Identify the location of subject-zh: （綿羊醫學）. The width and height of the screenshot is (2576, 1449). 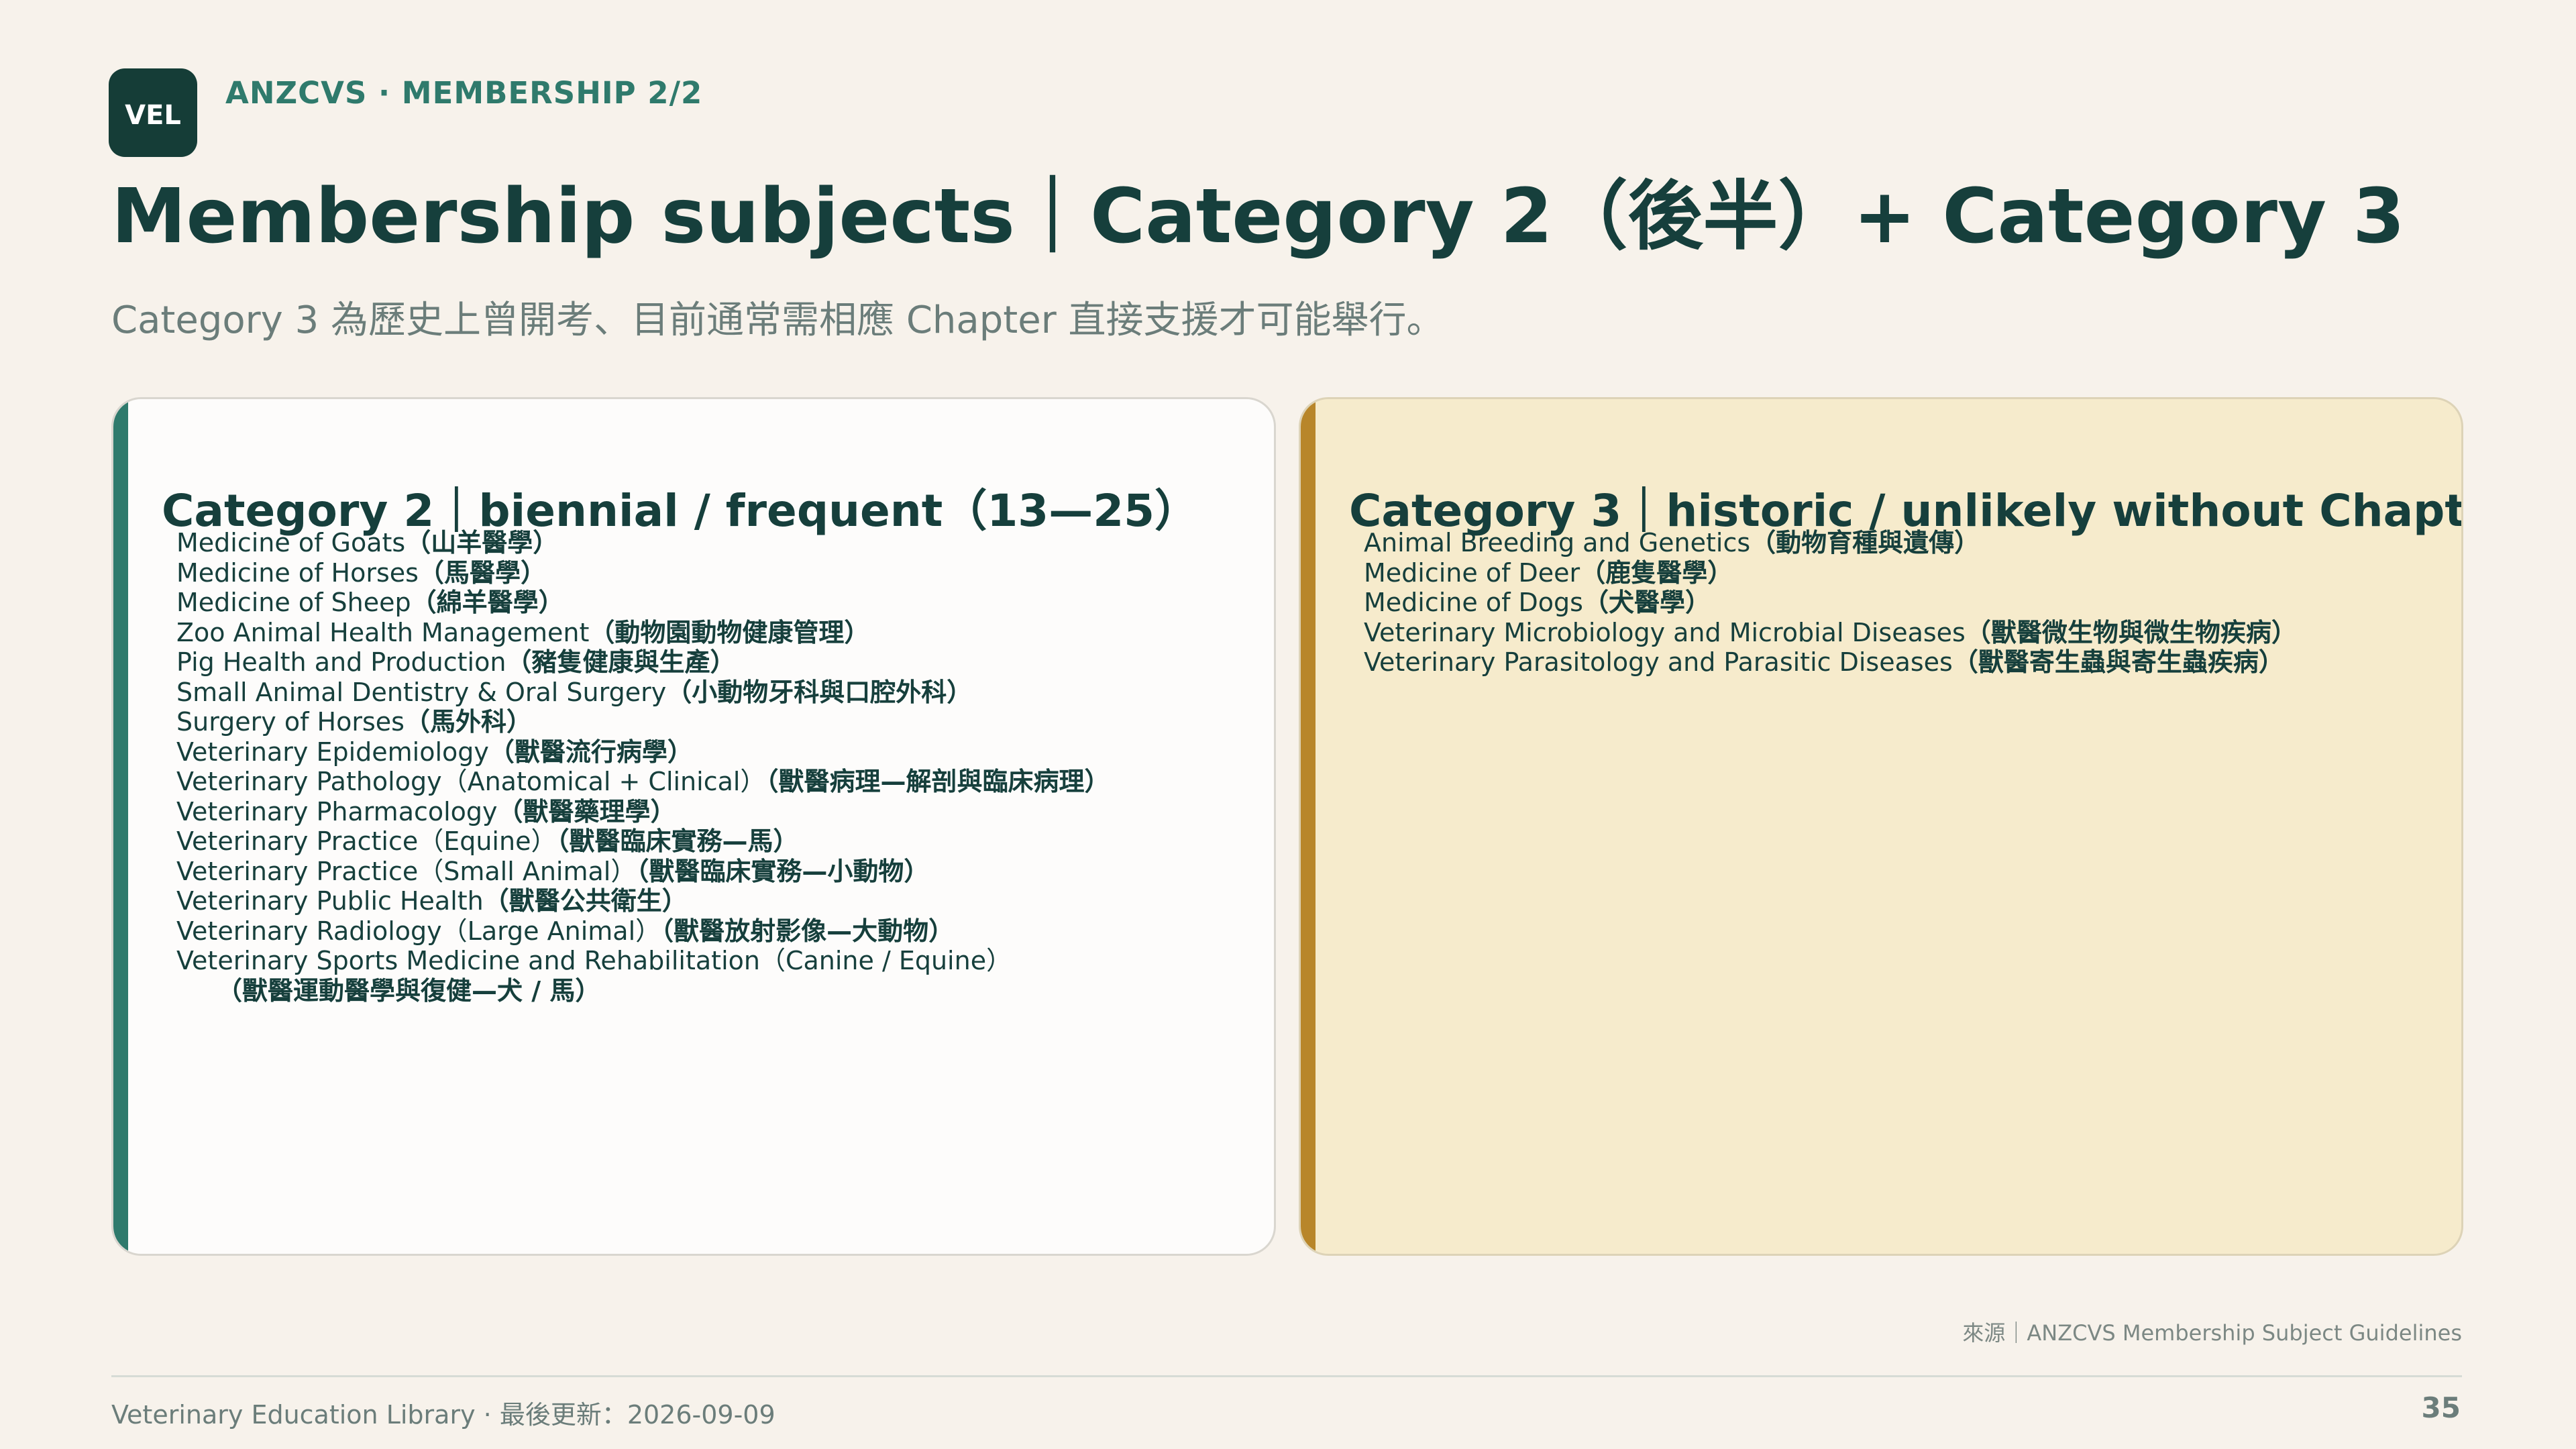
(487, 602).